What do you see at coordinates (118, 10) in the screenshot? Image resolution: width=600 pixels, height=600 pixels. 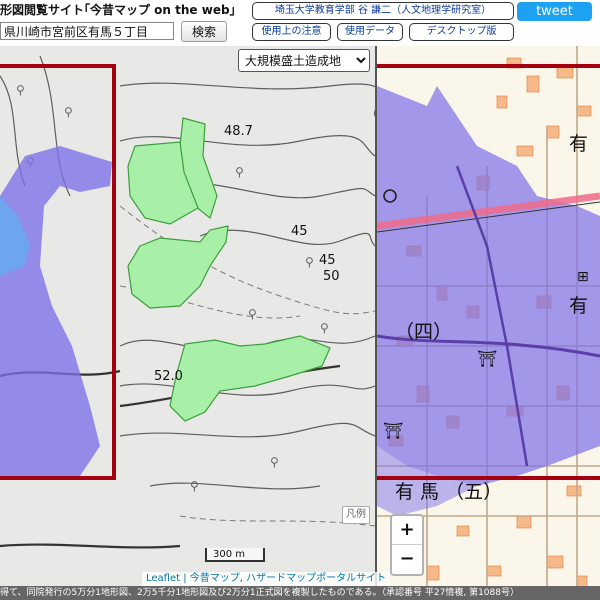 I see `site-title: 形図閲覧サイト｢今昔マップ on the web｣` at bounding box center [118, 10].